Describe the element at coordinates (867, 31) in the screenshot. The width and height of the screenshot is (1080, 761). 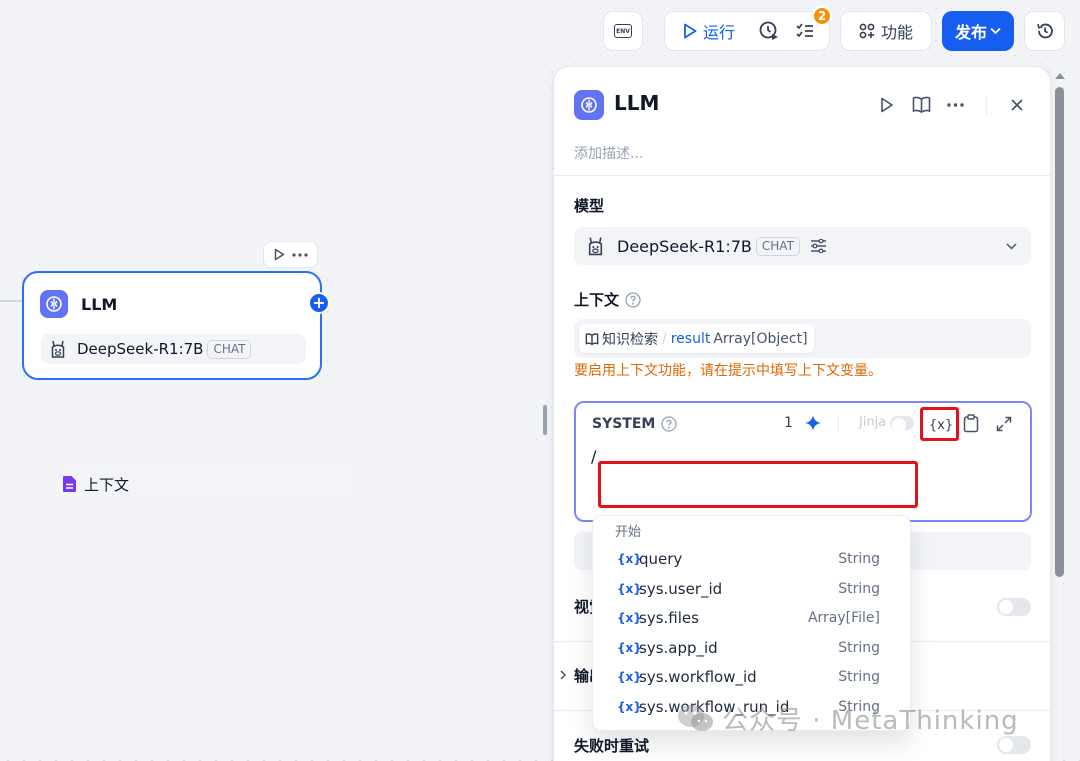
I see `features-icon` at that location.